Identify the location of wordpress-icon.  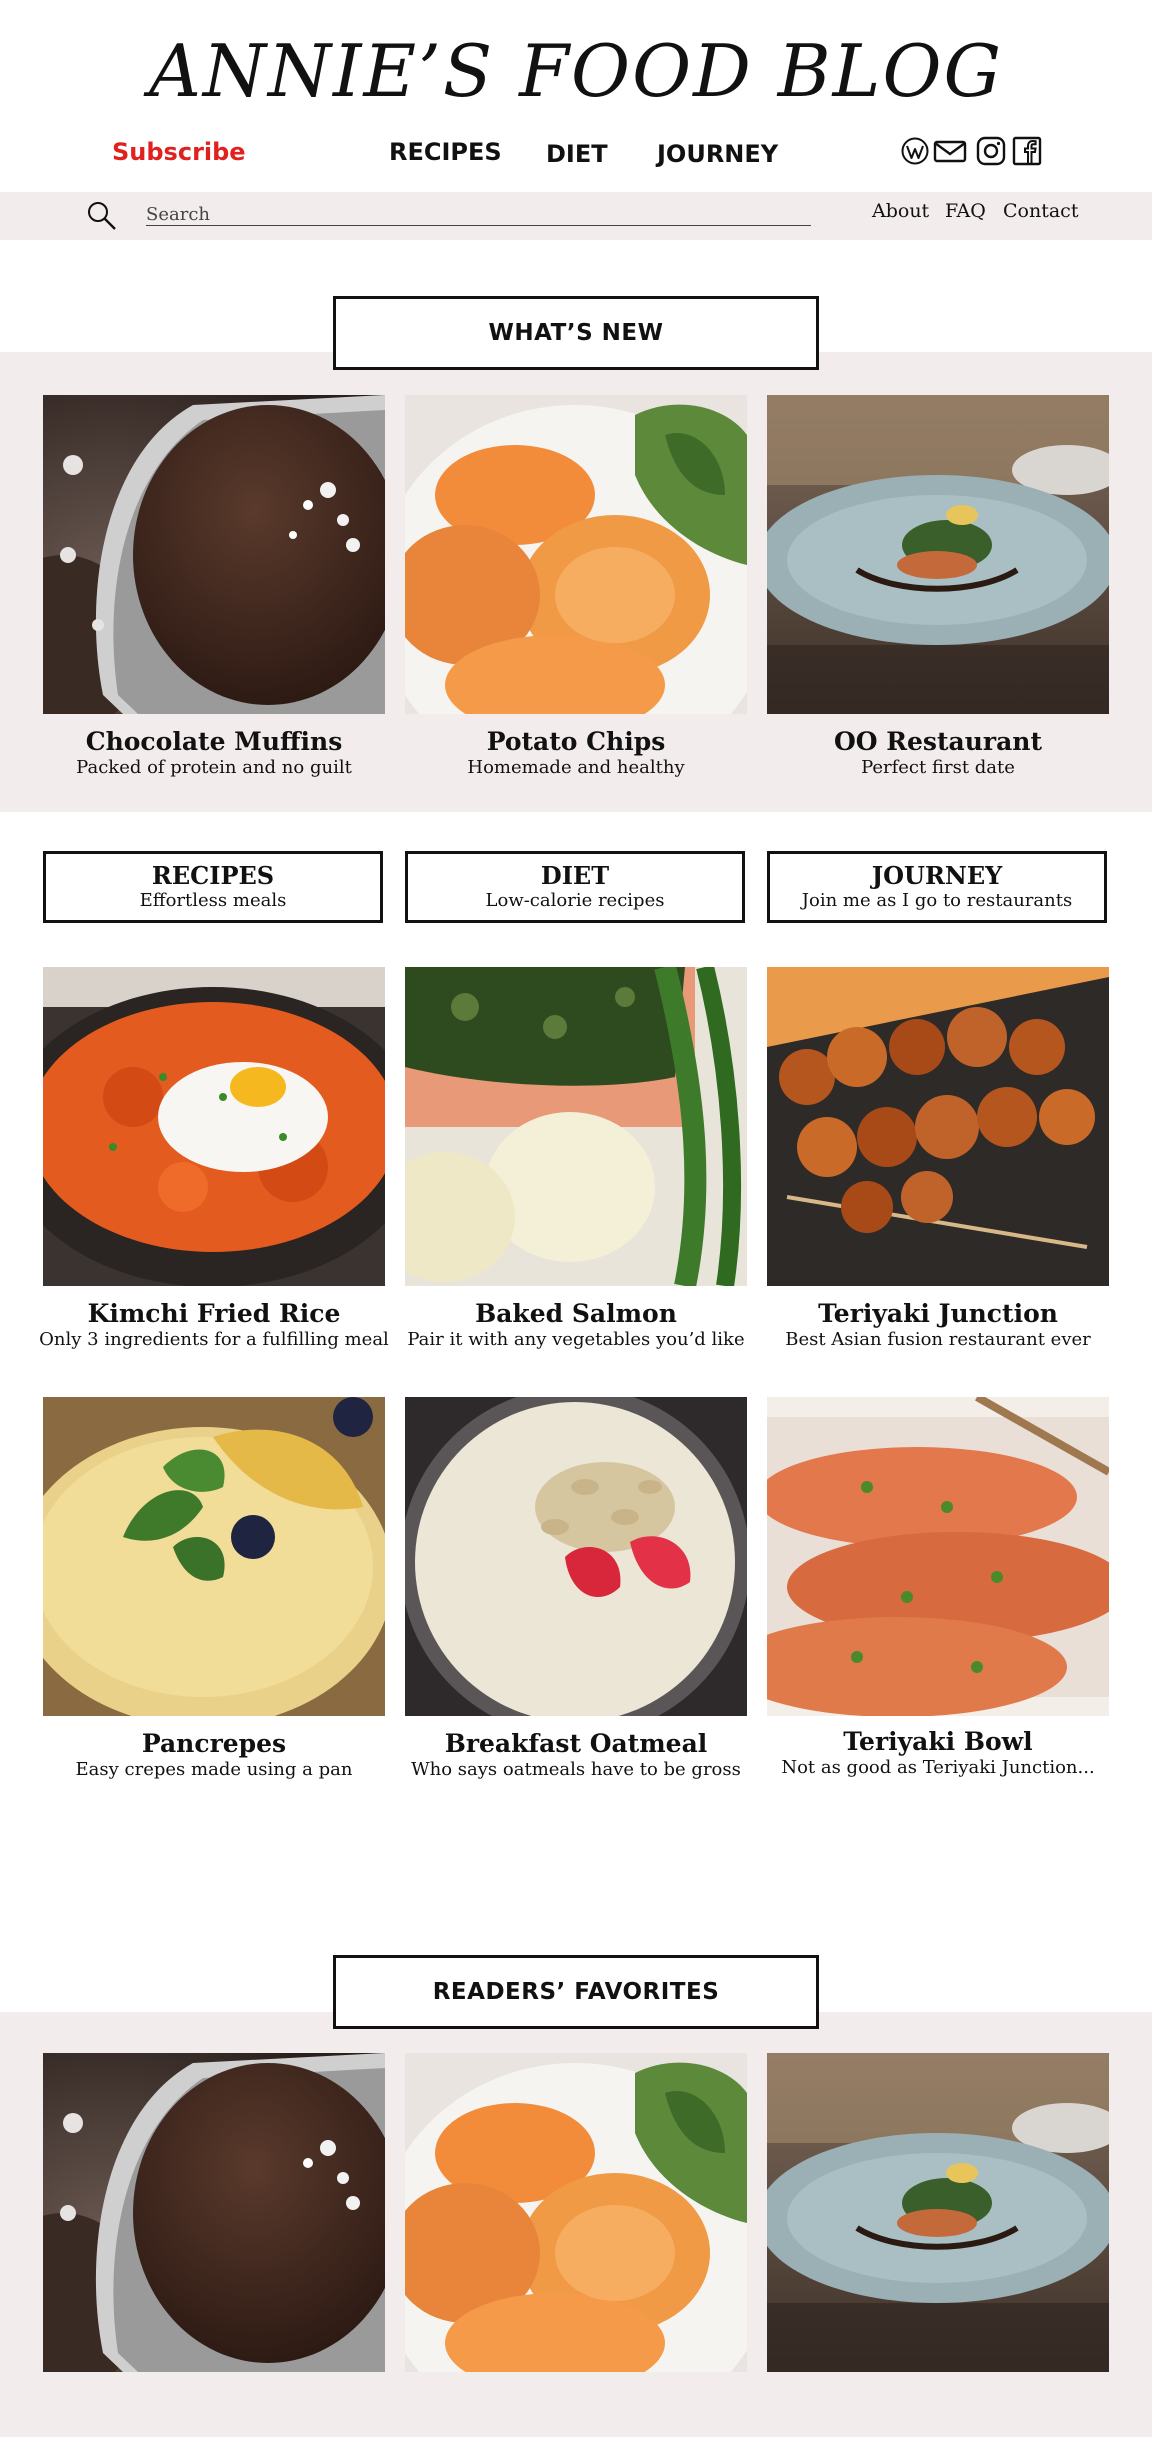
(915, 151).